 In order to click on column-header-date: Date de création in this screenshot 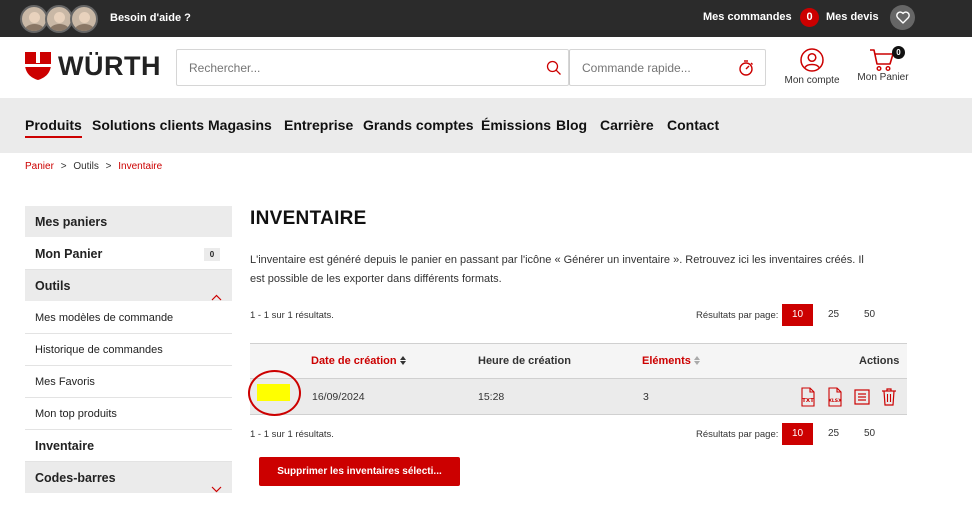, I will do `click(358, 361)`.